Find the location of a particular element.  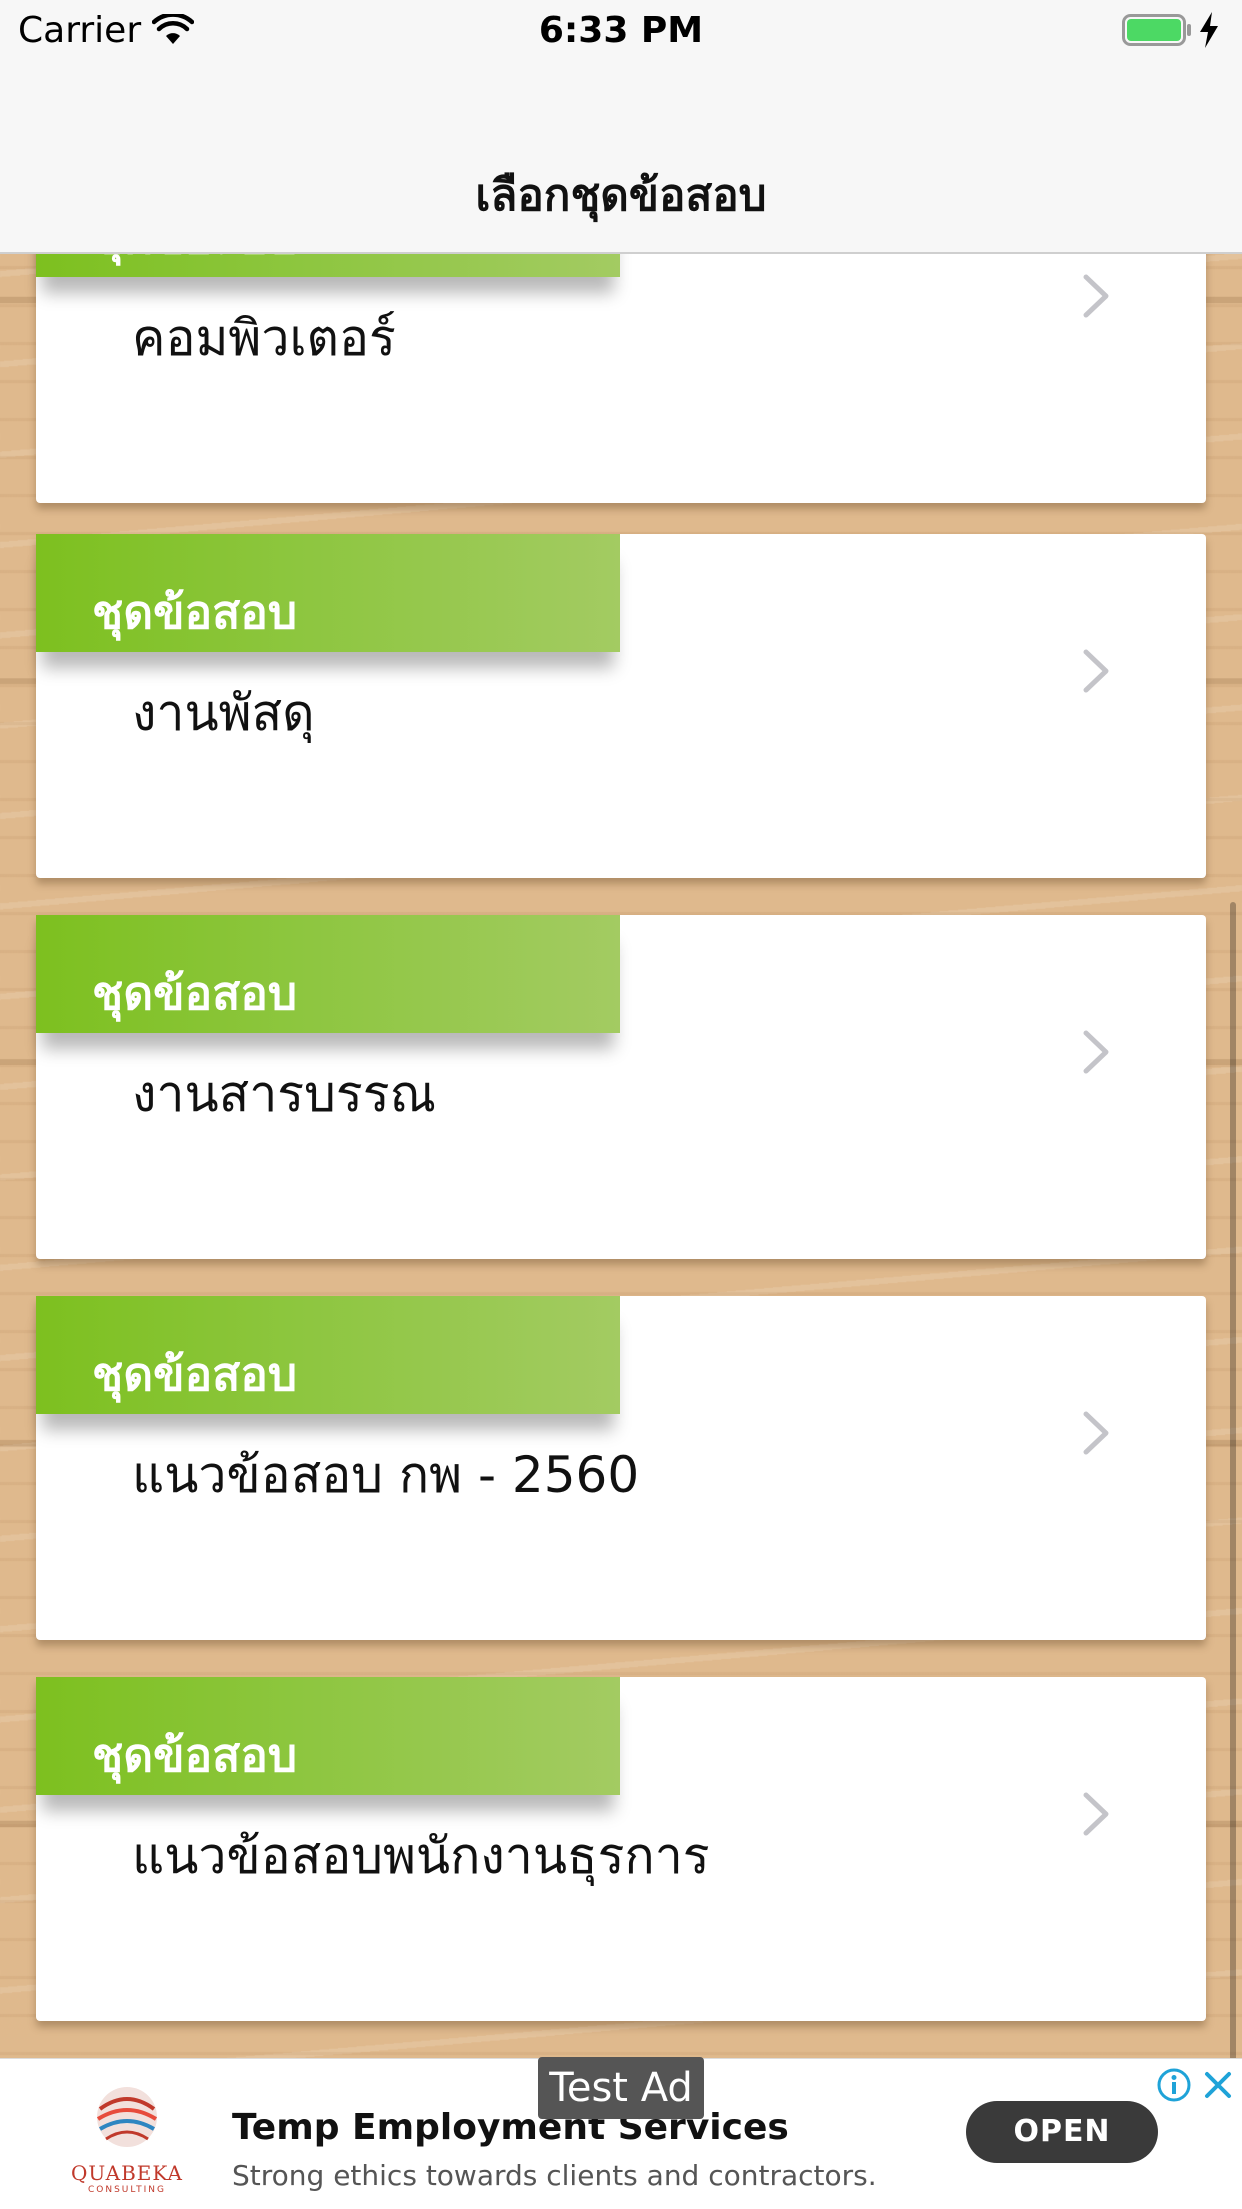

charging-bolt-icon is located at coordinates (1209, 30).